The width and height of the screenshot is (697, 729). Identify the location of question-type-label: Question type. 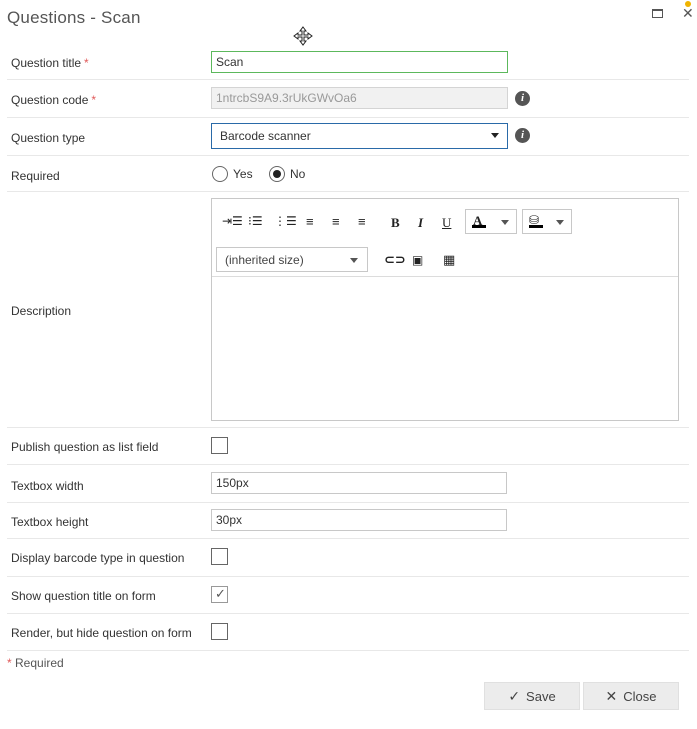
(48, 138).